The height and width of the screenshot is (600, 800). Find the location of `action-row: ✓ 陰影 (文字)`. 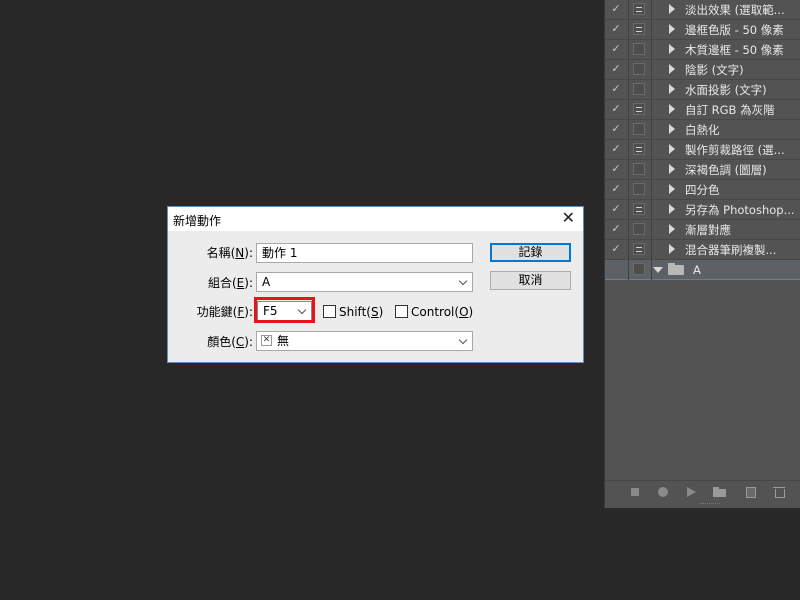

action-row: ✓ 陰影 (文字) is located at coordinates (702, 70).